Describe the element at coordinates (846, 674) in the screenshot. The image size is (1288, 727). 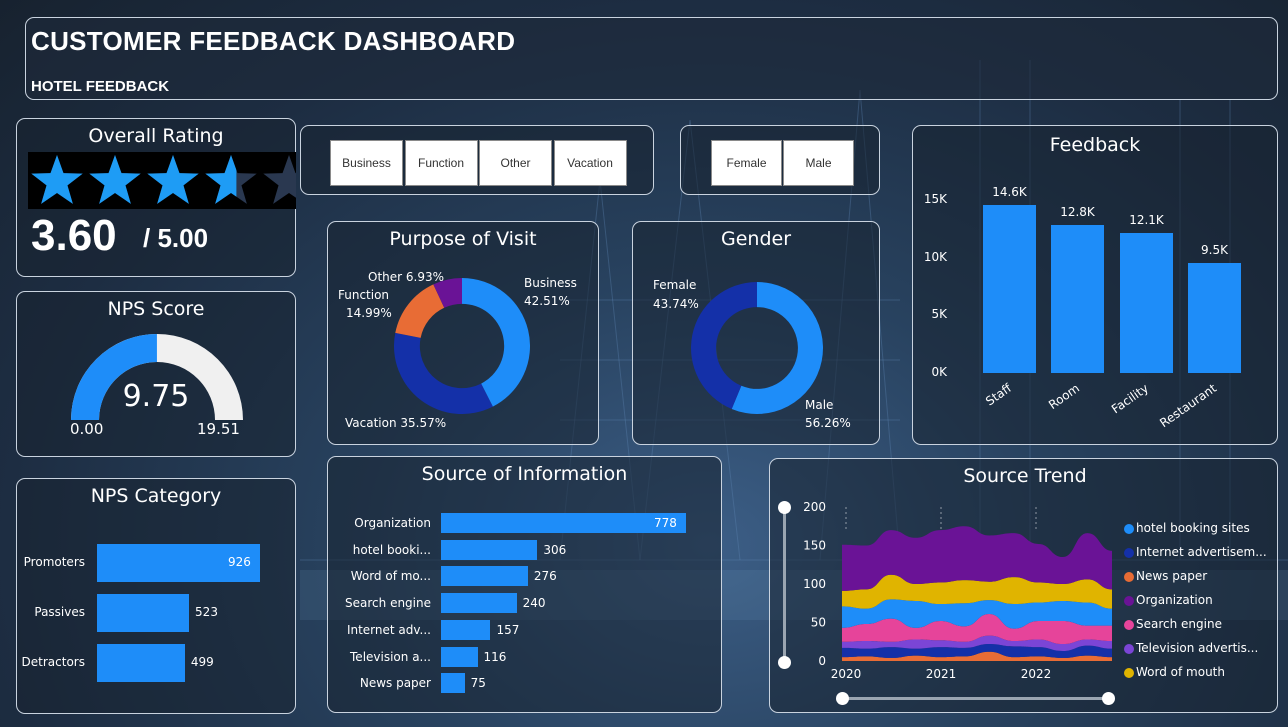
I see `trend-x-tick: 2020` at that location.